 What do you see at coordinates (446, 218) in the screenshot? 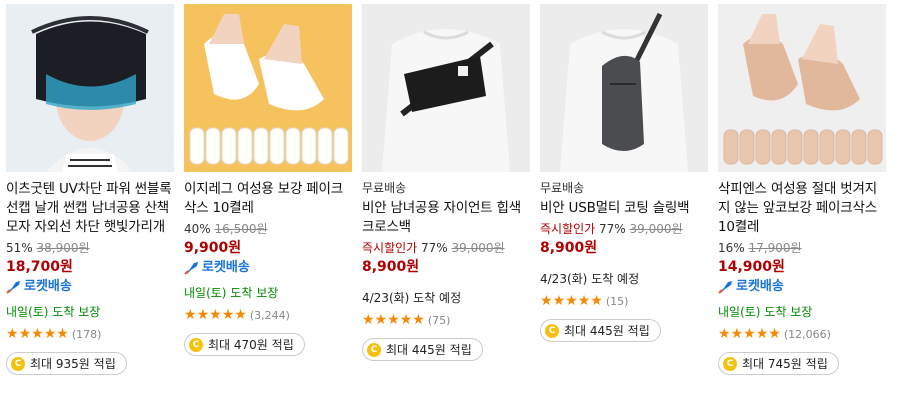
I see `product-title: 비안 남녀공용 자이언트 힙색 크로스백` at bounding box center [446, 218].